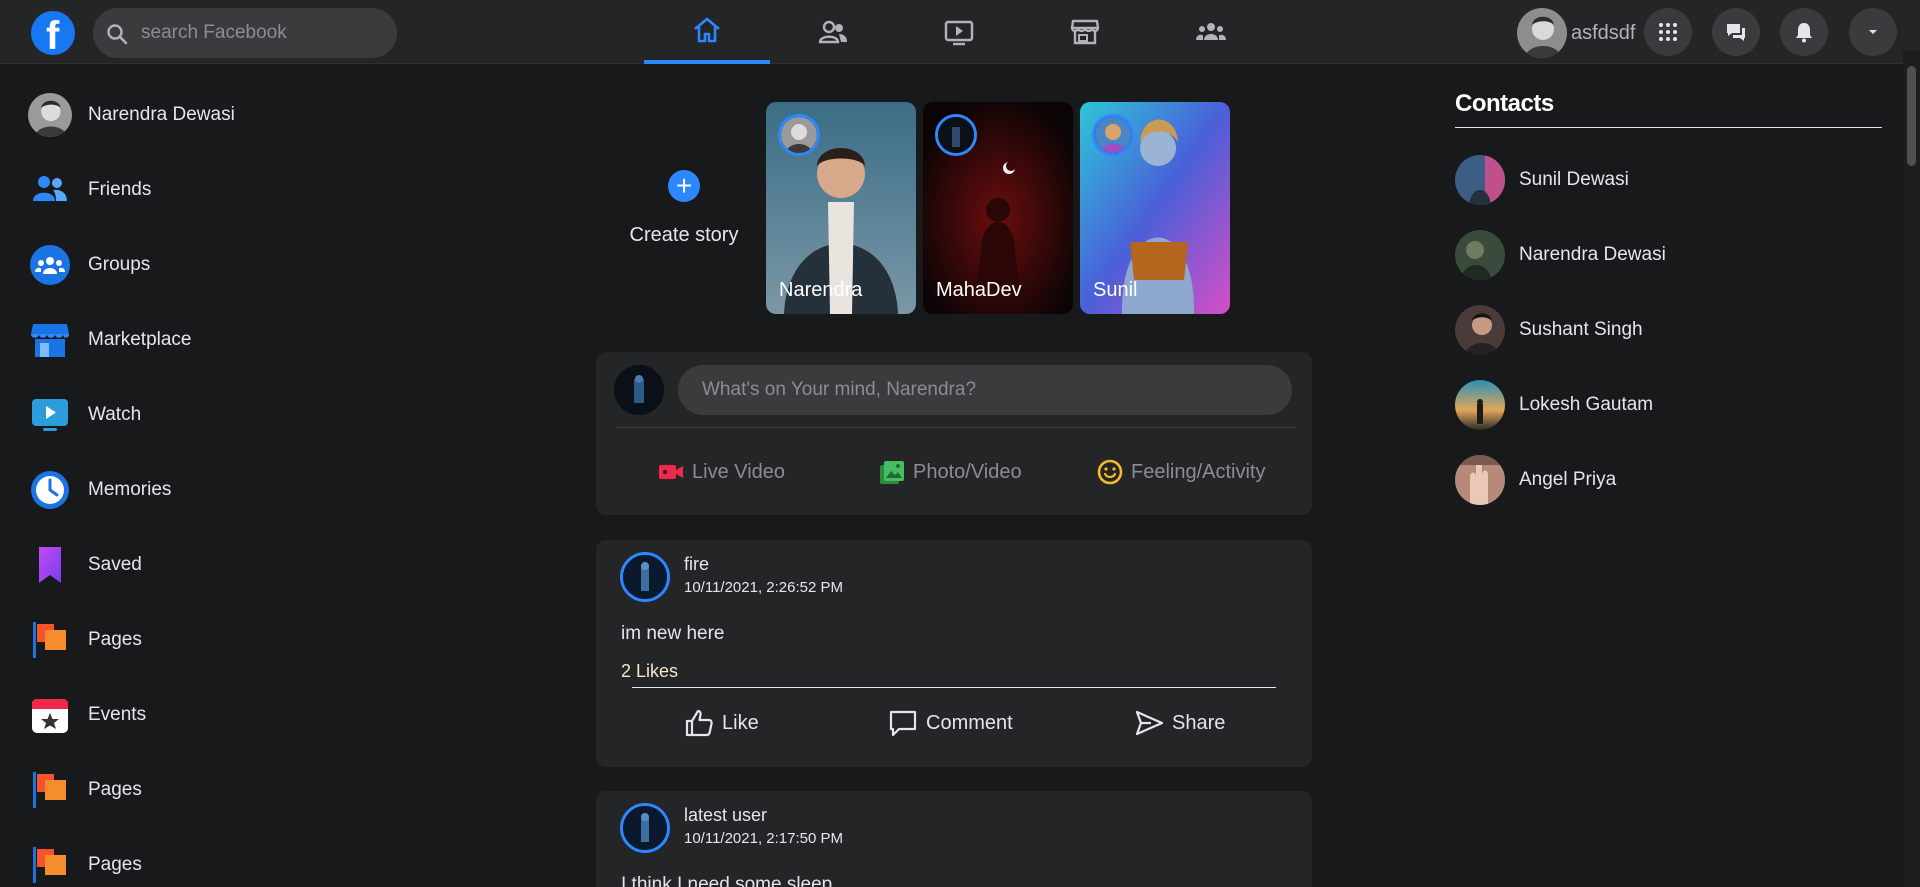 Image resolution: width=1920 pixels, height=887 pixels. What do you see at coordinates (1635, 255) in the screenshot?
I see `contact-item: Narendra Dewasi` at bounding box center [1635, 255].